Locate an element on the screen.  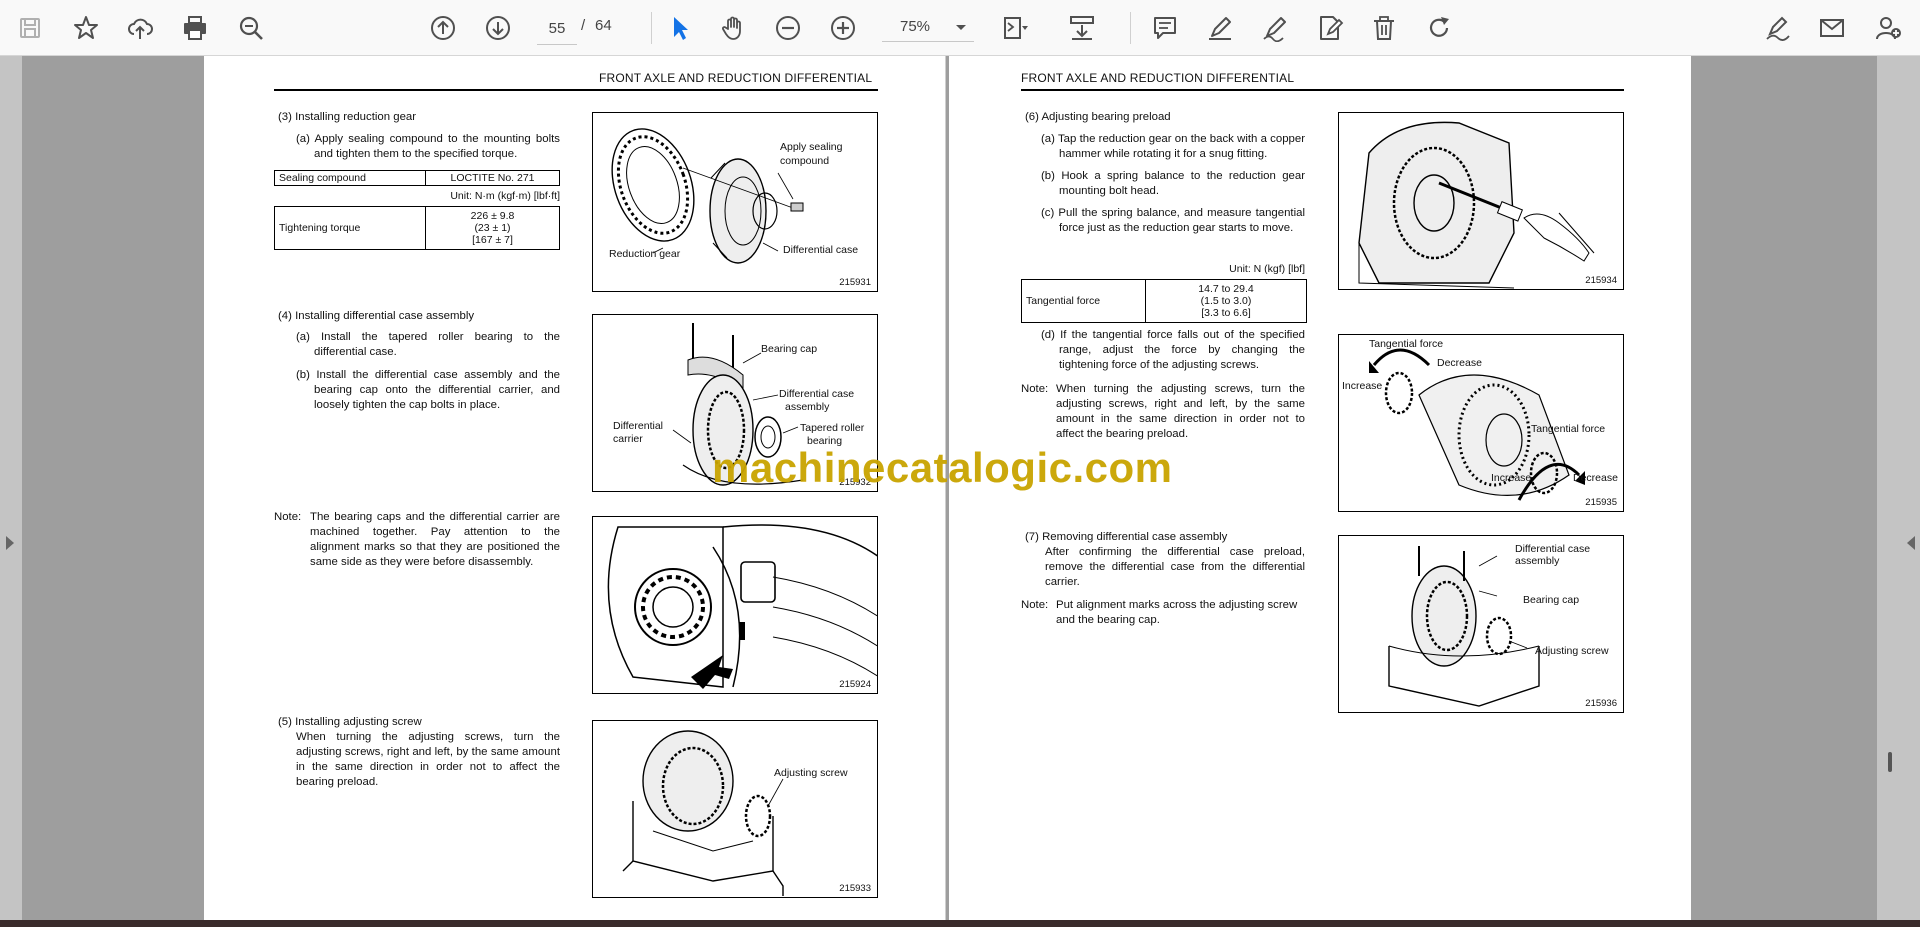
figure-number: 215931 is located at coordinates (855, 282).